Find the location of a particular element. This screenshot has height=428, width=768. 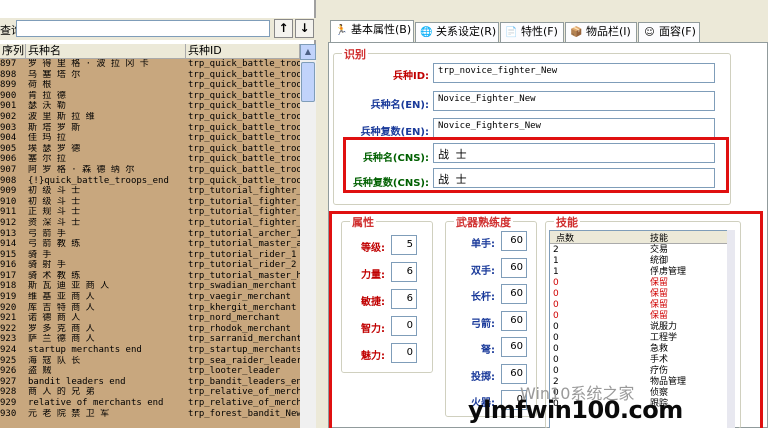

list-item: 916 骑 射 手 trp_tutorial_rider_2 is located at coordinates (150, 265).